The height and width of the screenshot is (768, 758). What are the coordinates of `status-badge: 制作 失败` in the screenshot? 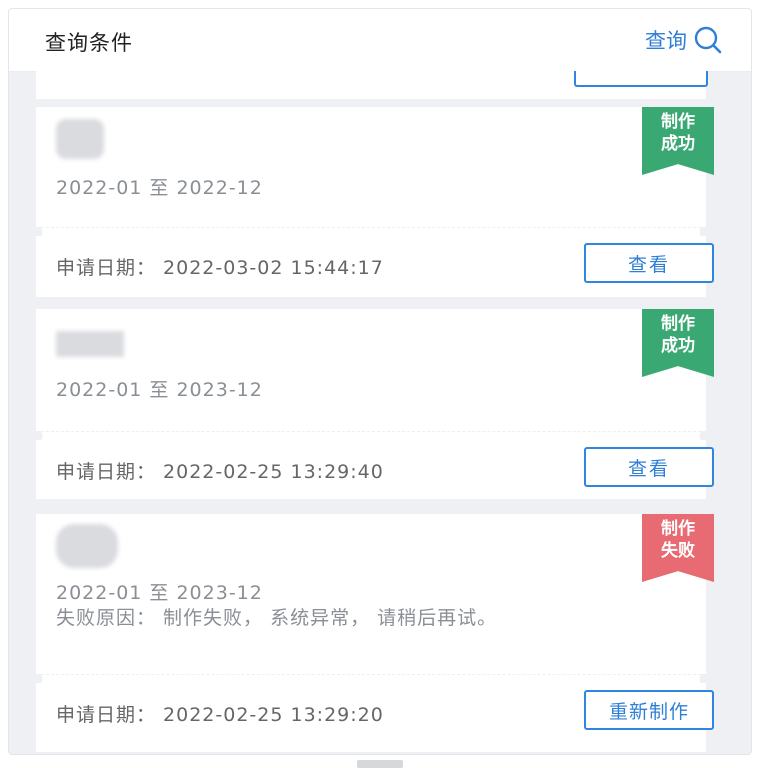 It's located at (678, 548).